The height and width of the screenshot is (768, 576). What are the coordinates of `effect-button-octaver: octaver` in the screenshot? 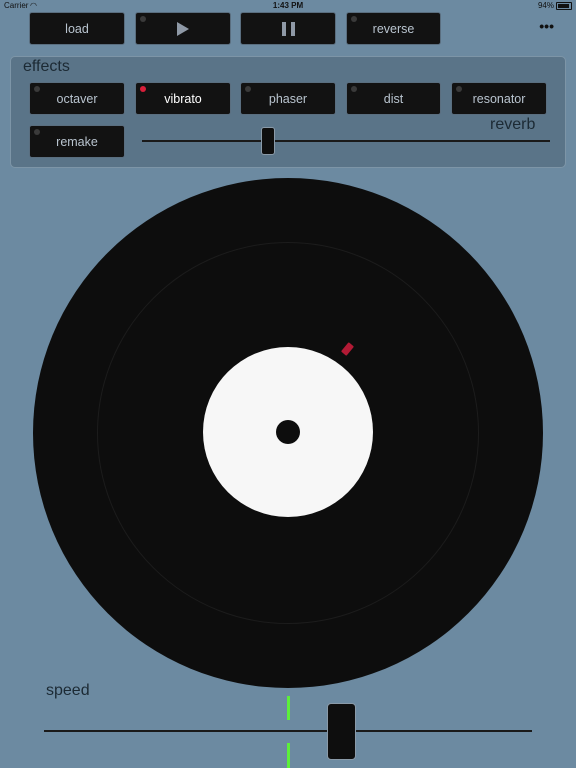 It's located at (77, 98).